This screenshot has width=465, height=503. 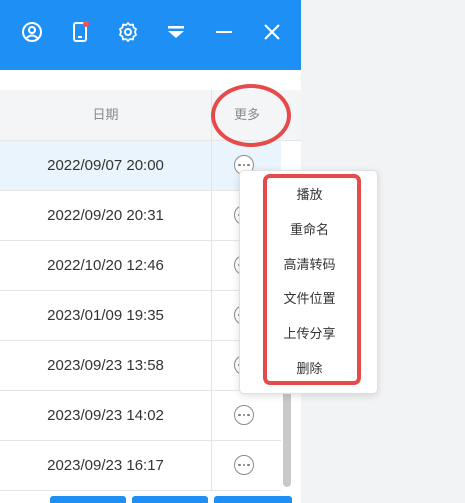 I want to click on table-row: 2023/09/23 16:17, so click(x=140, y=466).